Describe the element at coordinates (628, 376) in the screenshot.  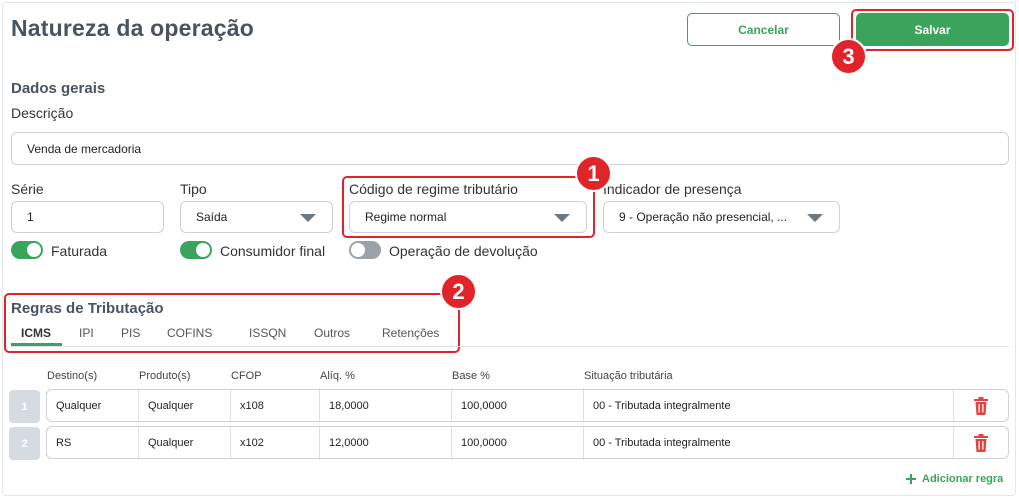
I see `column-header-situacao: Situação tributária` at that location.